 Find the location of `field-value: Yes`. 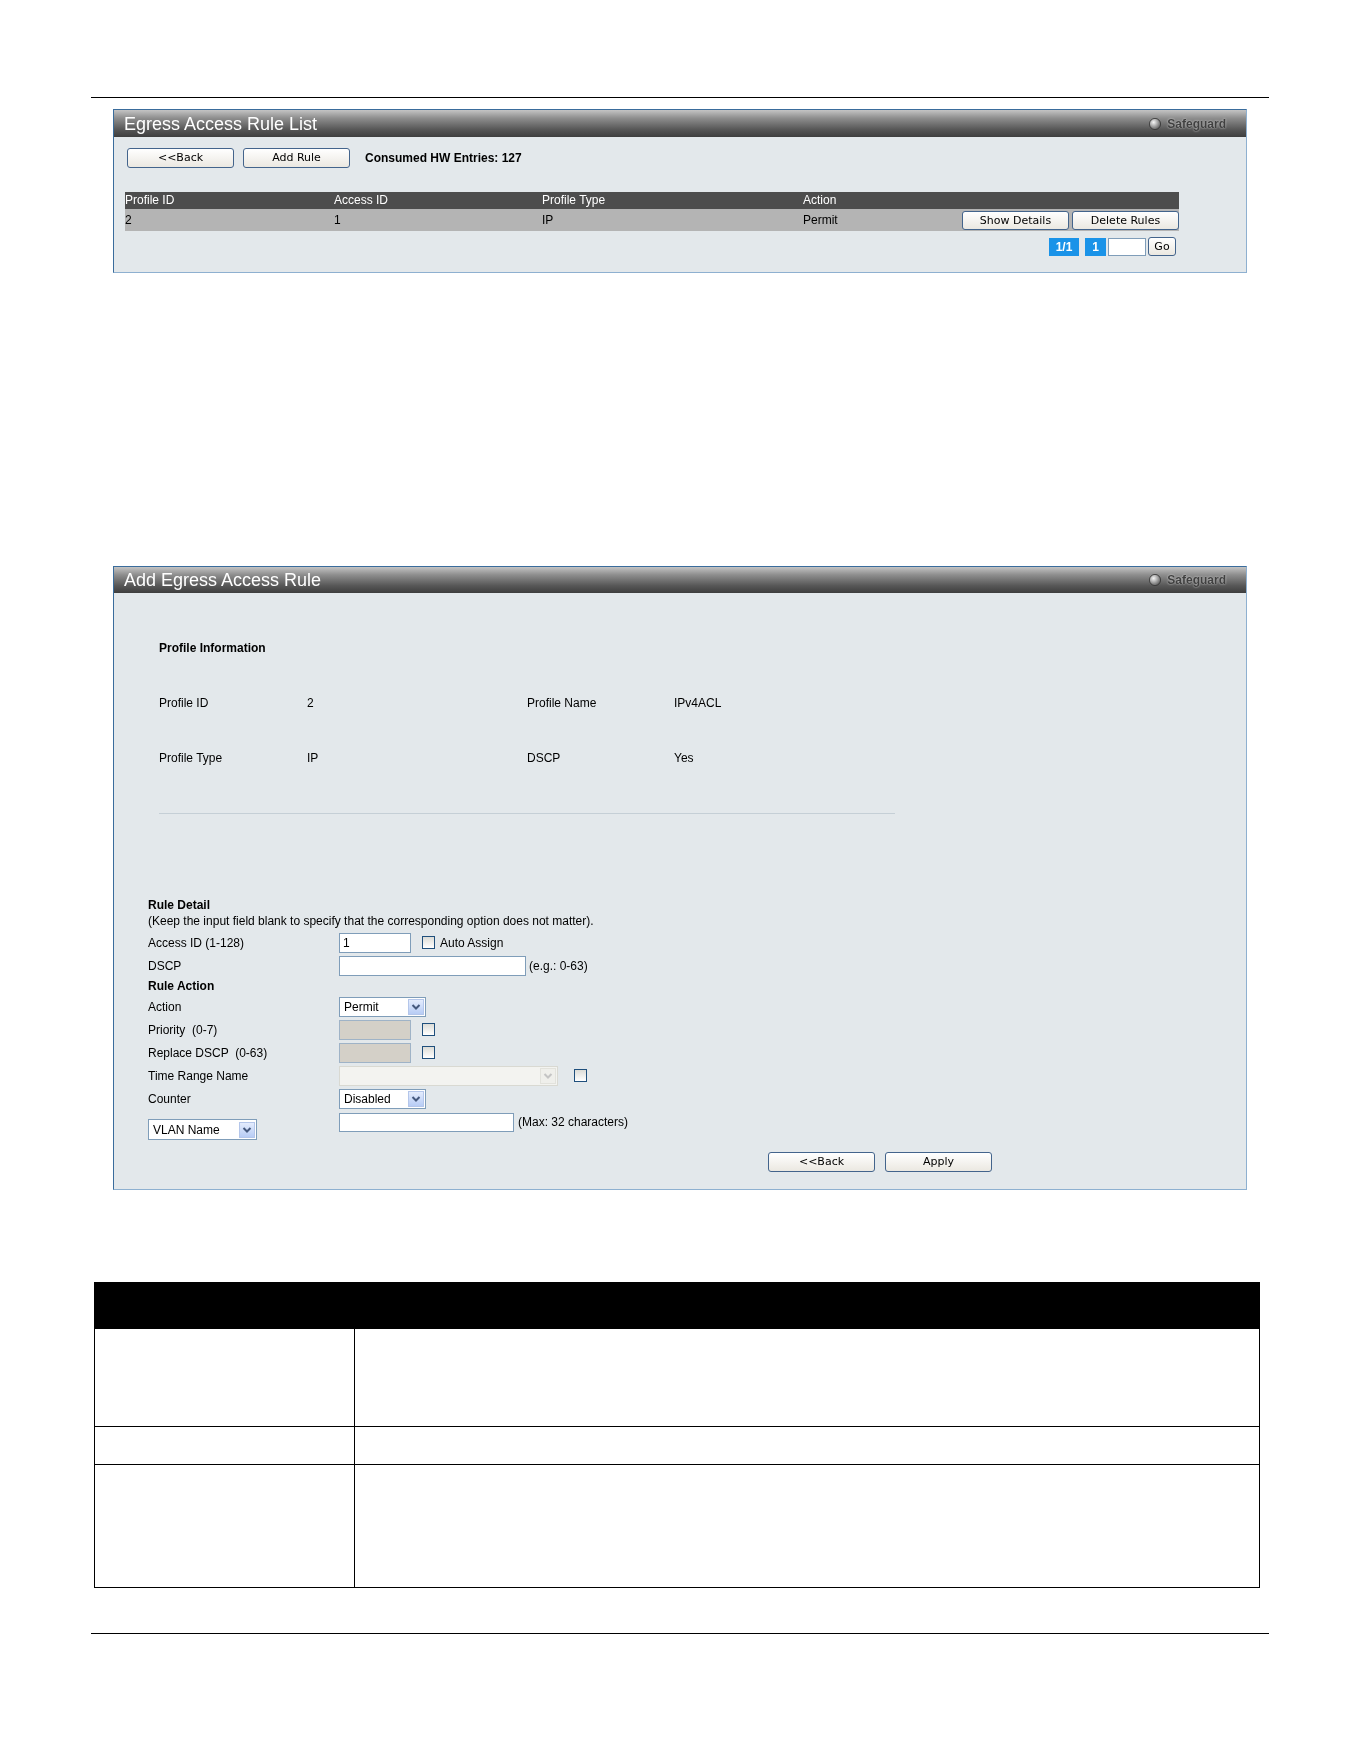

field-value: Yes is located at coordinates (684, 758).